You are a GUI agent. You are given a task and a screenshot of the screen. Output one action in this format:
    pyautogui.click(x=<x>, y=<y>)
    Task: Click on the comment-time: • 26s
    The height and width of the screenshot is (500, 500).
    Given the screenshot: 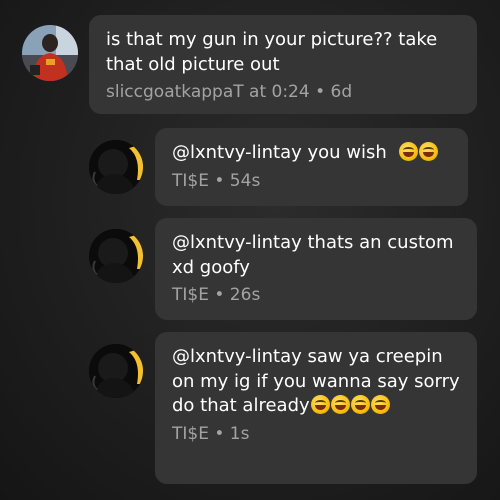 What is the action you would take?
    pyautogui.click(x=237, y=295)
    